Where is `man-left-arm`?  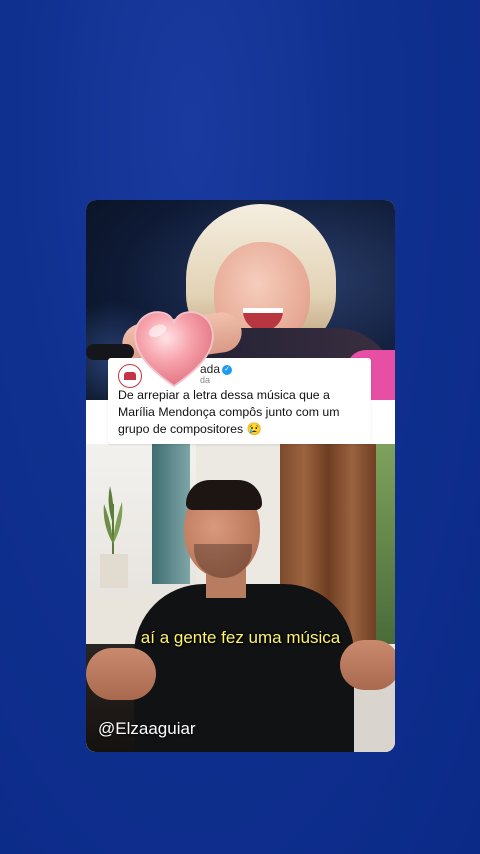 man-left-arm is located at coordinates (121, 674).